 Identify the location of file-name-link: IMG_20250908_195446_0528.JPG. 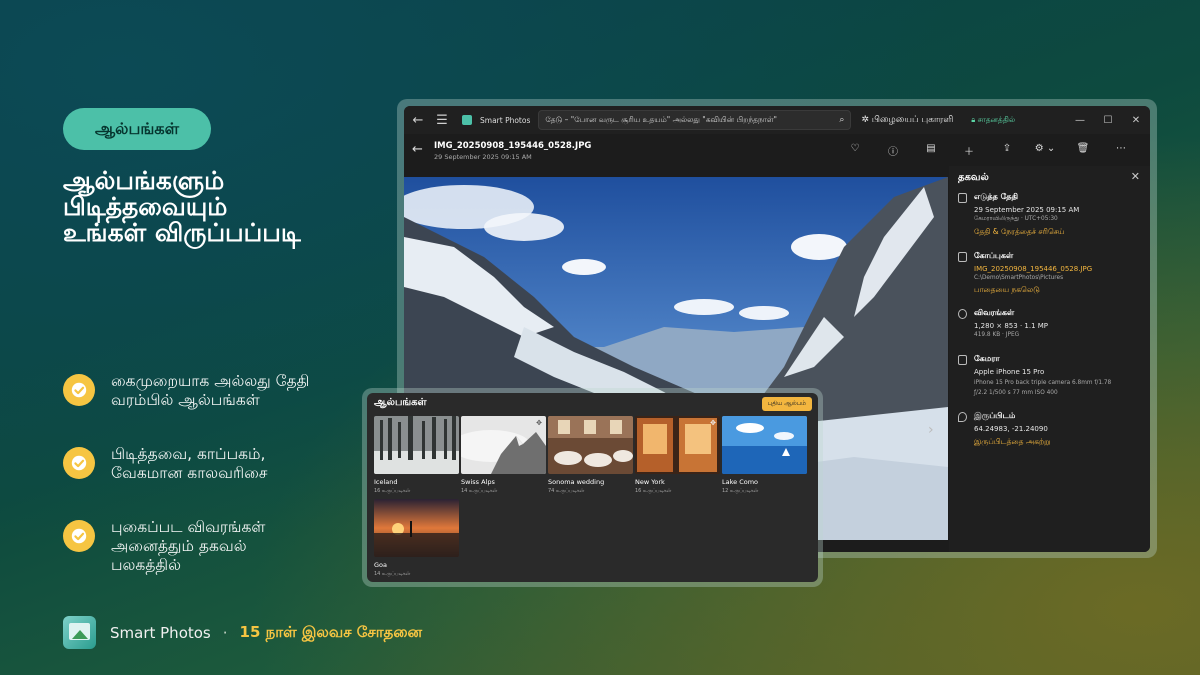
(1058, 269).